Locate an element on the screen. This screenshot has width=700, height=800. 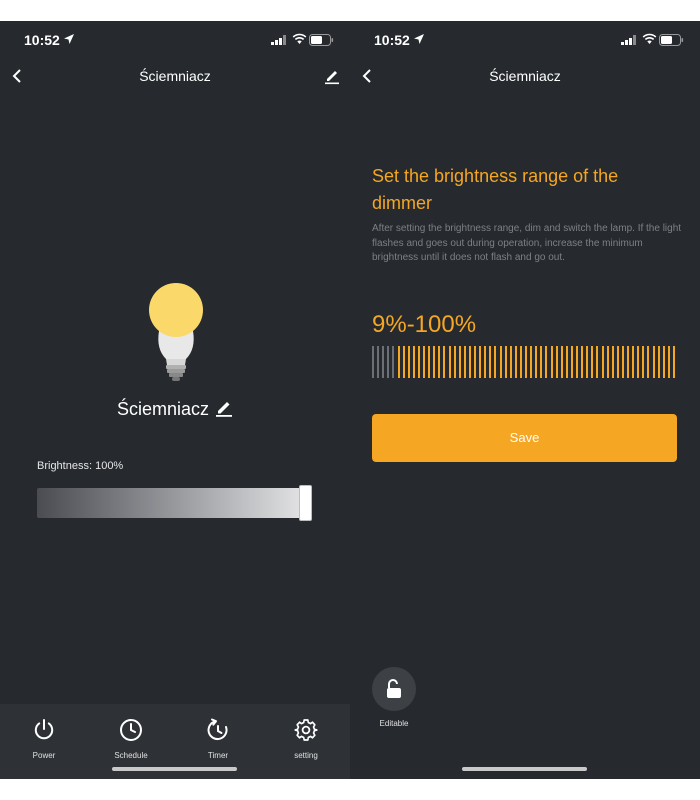
range-value: 9%-100% is located at coordinates (424, 324).